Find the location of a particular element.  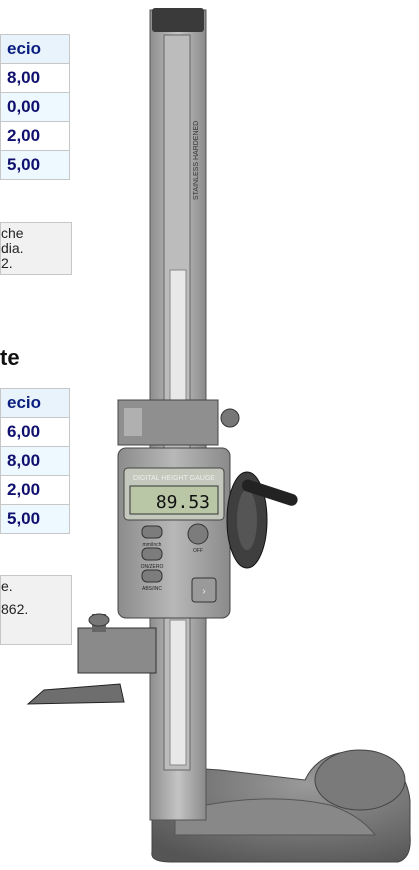

abs-inc-label: ABS/INC is located at coordinates (152, 589).